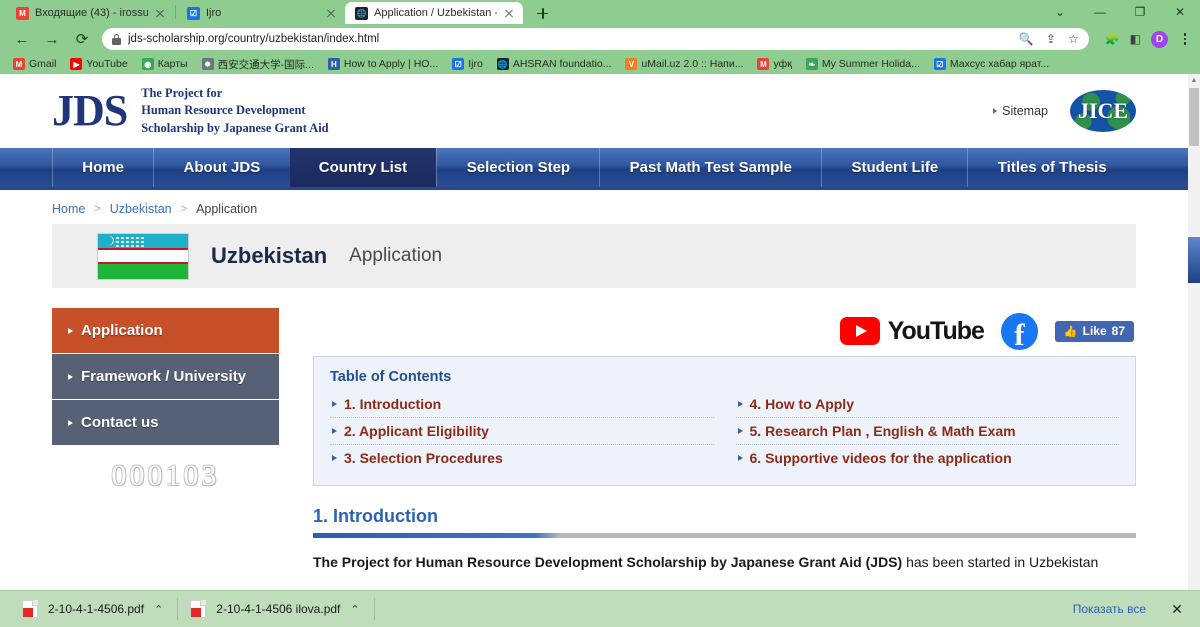 This screenshot has width=1200, height=627. I want to click on breadcrumb-home: Home, so click(68, 209).